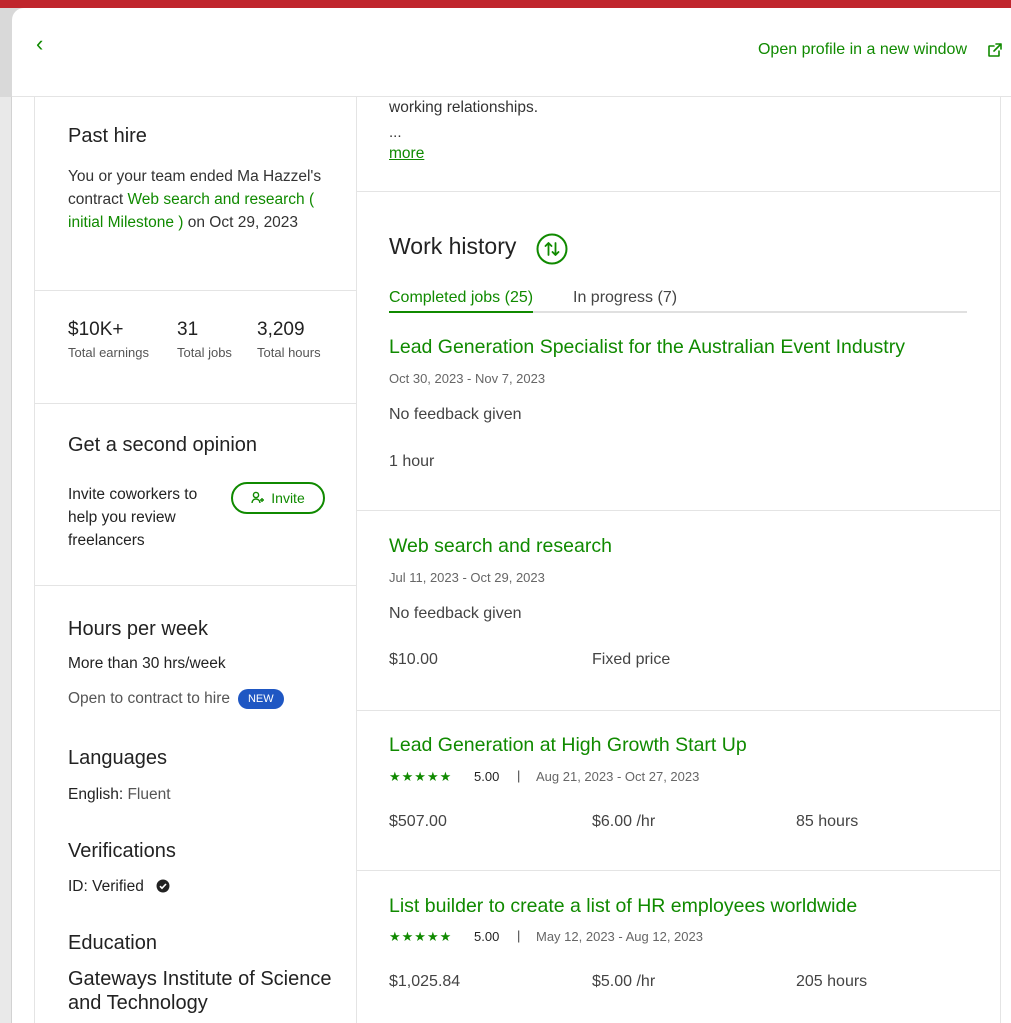 The image size is (1011, 1023). Describe the element at coordinates (204, 352) in the screenshot. I see `stat-label: Total jobs` at that location.